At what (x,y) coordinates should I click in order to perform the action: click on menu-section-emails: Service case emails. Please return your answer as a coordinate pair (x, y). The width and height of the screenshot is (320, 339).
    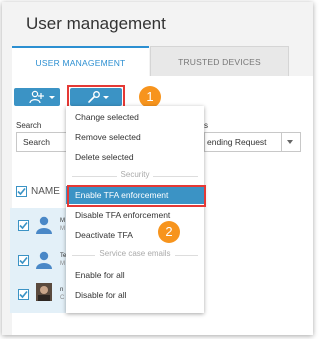
    Looking at the image, I should click on (135, 255).